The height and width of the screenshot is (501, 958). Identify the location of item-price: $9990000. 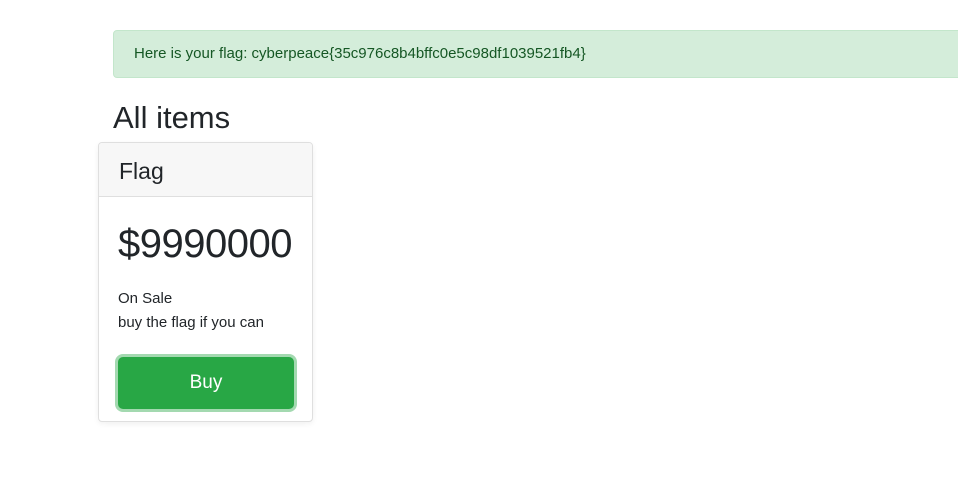
(205, 244).